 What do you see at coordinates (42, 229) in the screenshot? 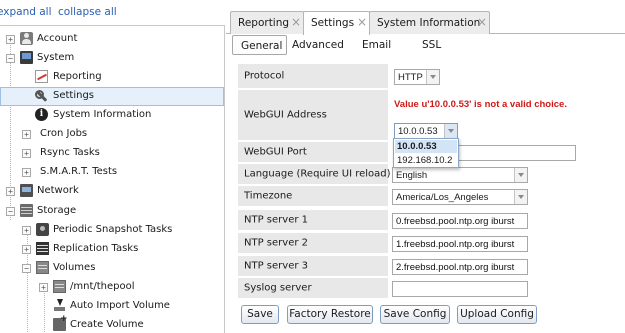
I see `camera-icon` at bounding box center [42, 229].